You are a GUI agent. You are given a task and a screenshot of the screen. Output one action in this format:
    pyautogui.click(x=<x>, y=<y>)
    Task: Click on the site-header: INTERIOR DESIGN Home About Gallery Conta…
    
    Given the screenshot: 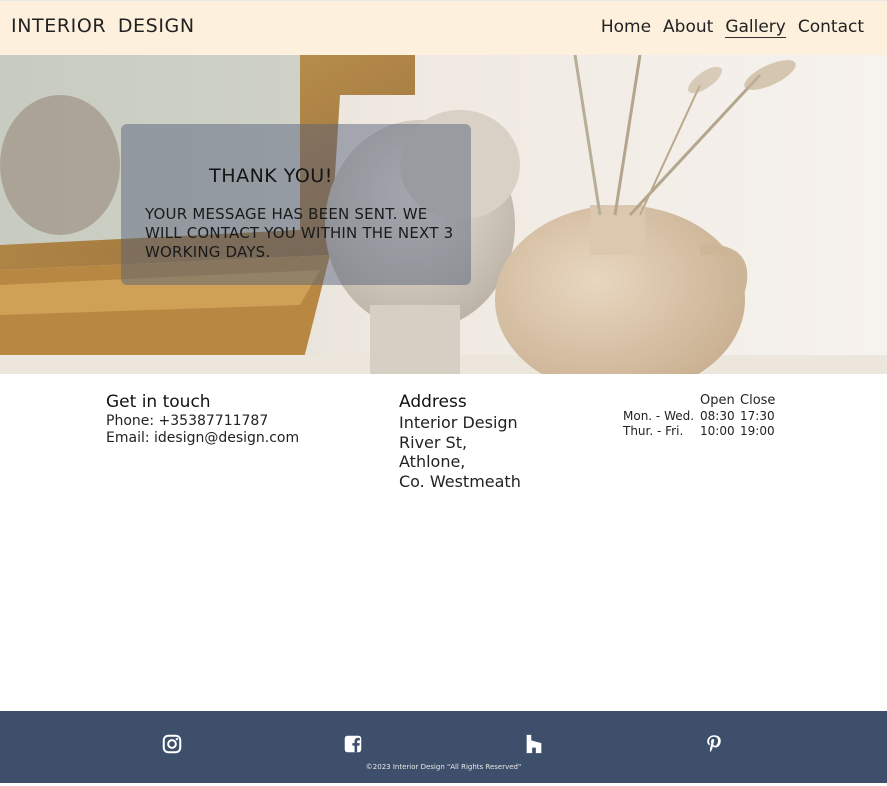 What is the action you would take?
    pyautogui.click(x=443, y=27)
    